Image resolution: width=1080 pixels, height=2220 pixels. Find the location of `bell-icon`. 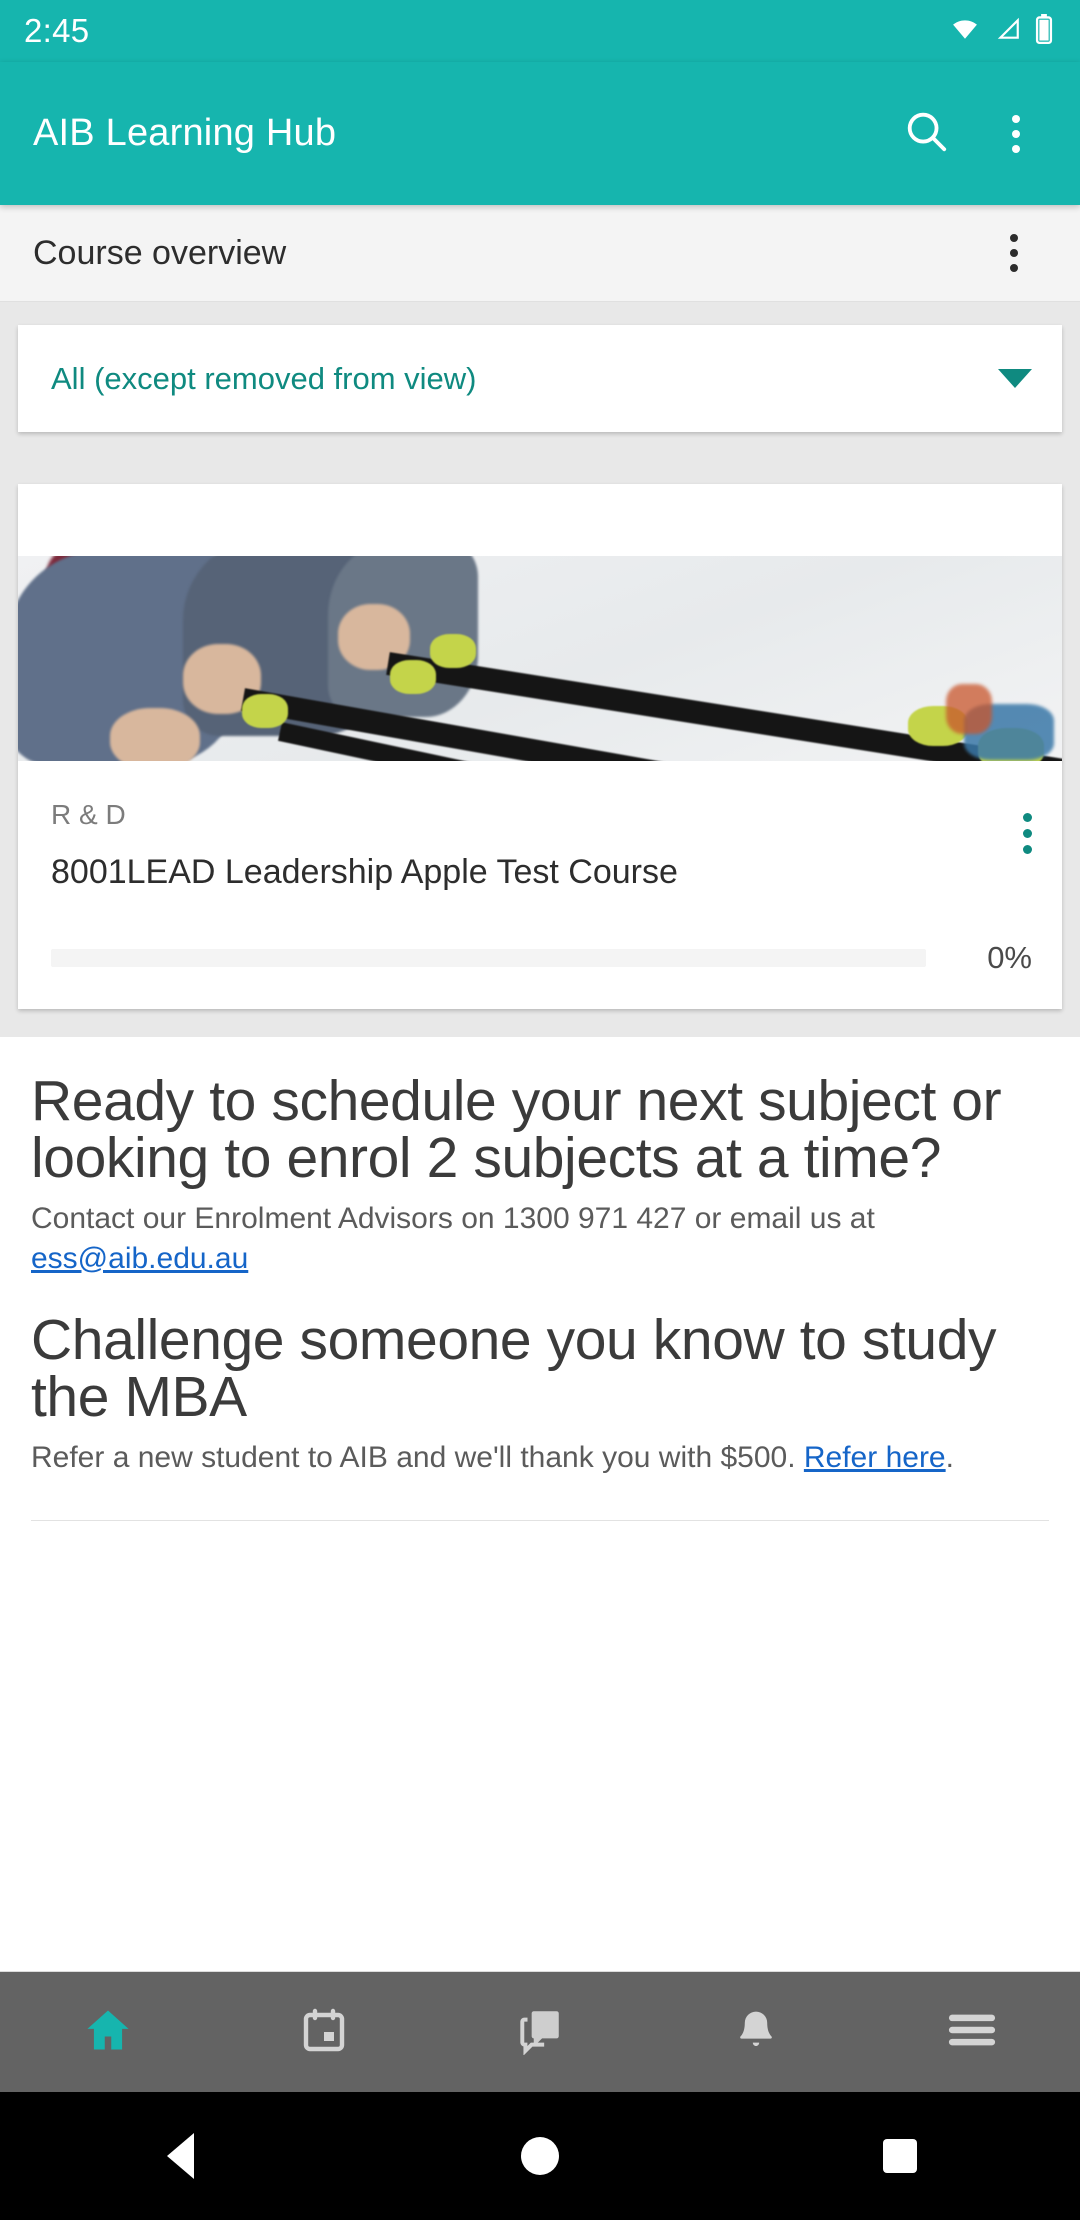

bell-icon is located at coordinates (756, 2032).